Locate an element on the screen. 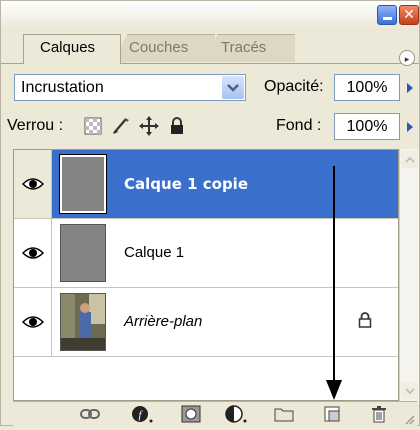 The height and width of the screenshot is (430, 420). layer-row: Arrière-plan is located at coordinates (206, 322).